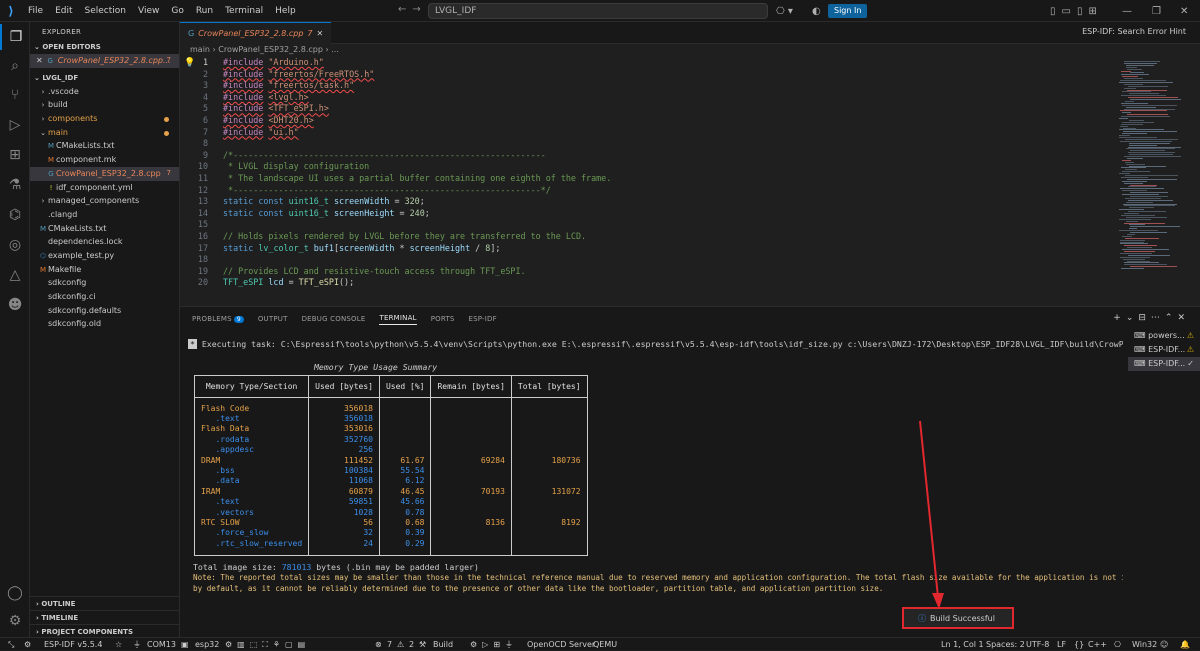 This screenshot has height=651, width=1200. Describe the element at coordinates (104, 105) in the screenshot. I see `file-tree-item: › build` at that location.